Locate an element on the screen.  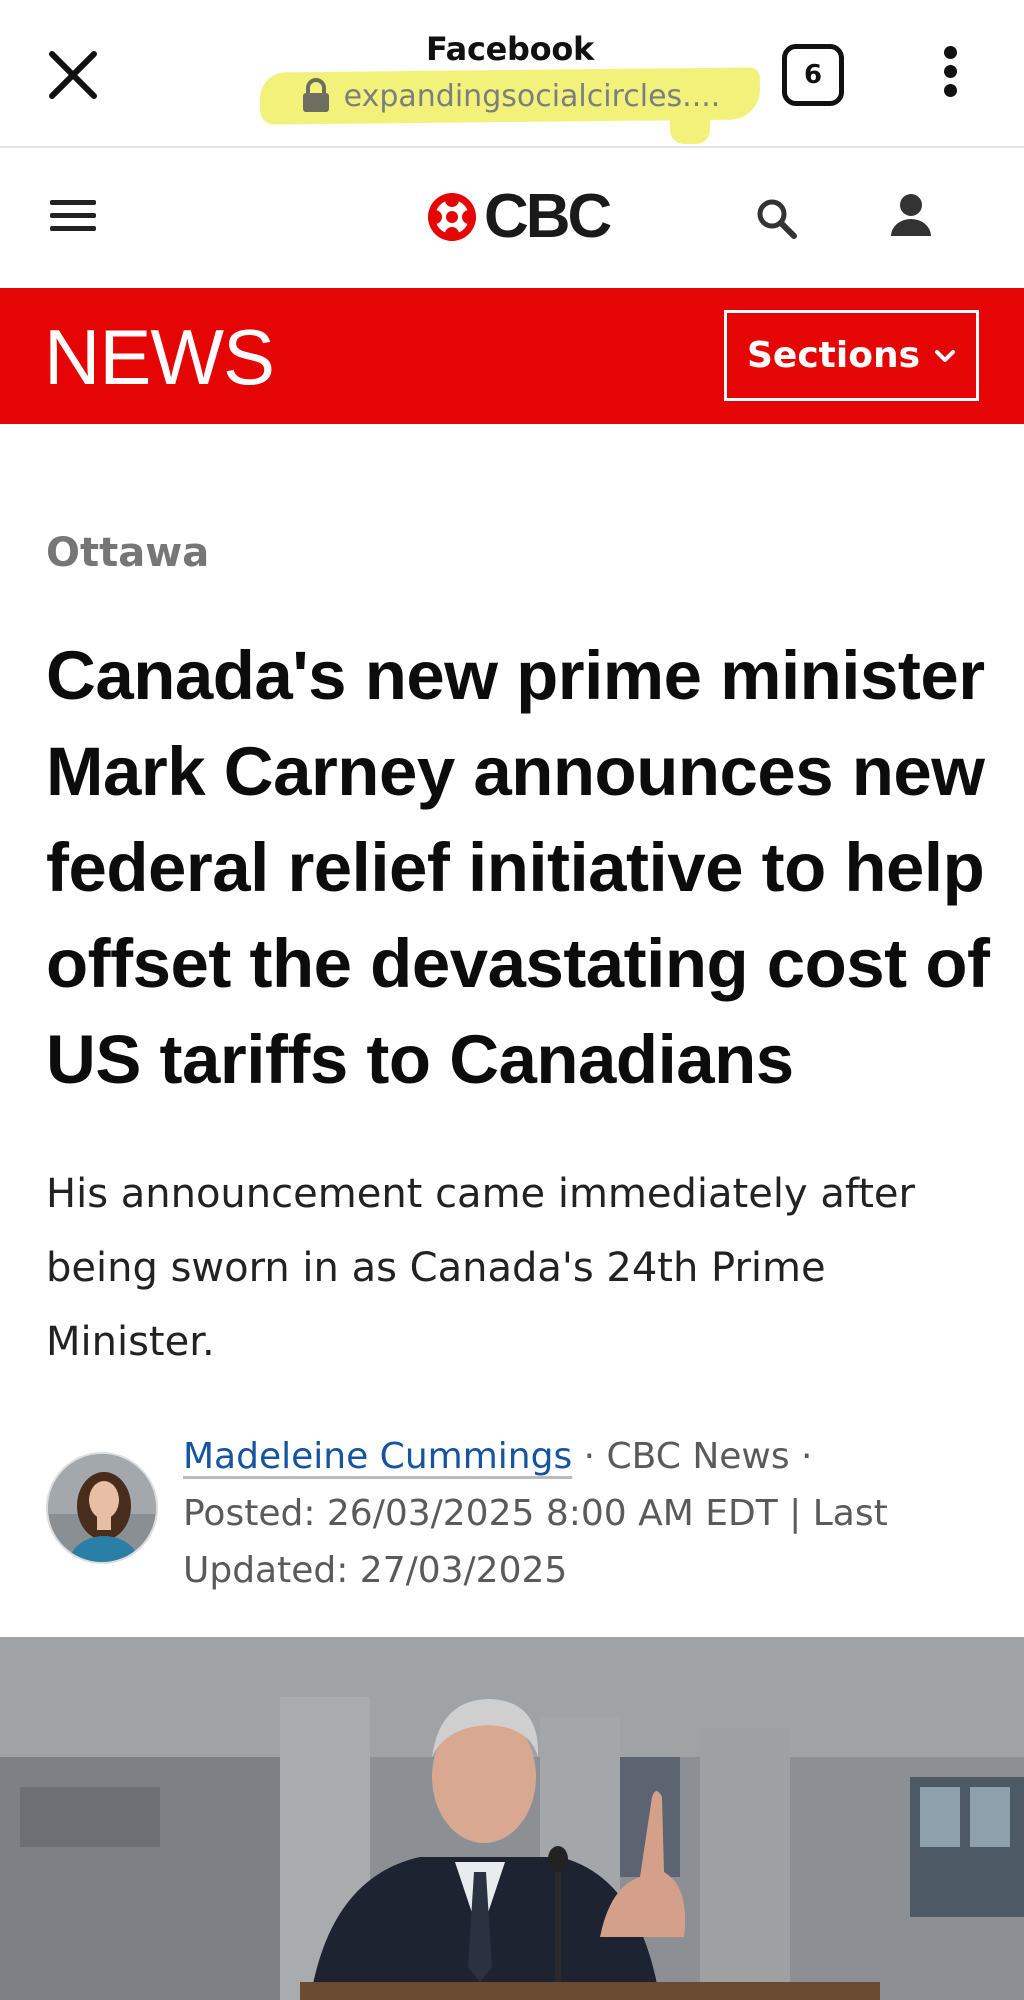
site-header: CBC is located at coordinates (512, 219).